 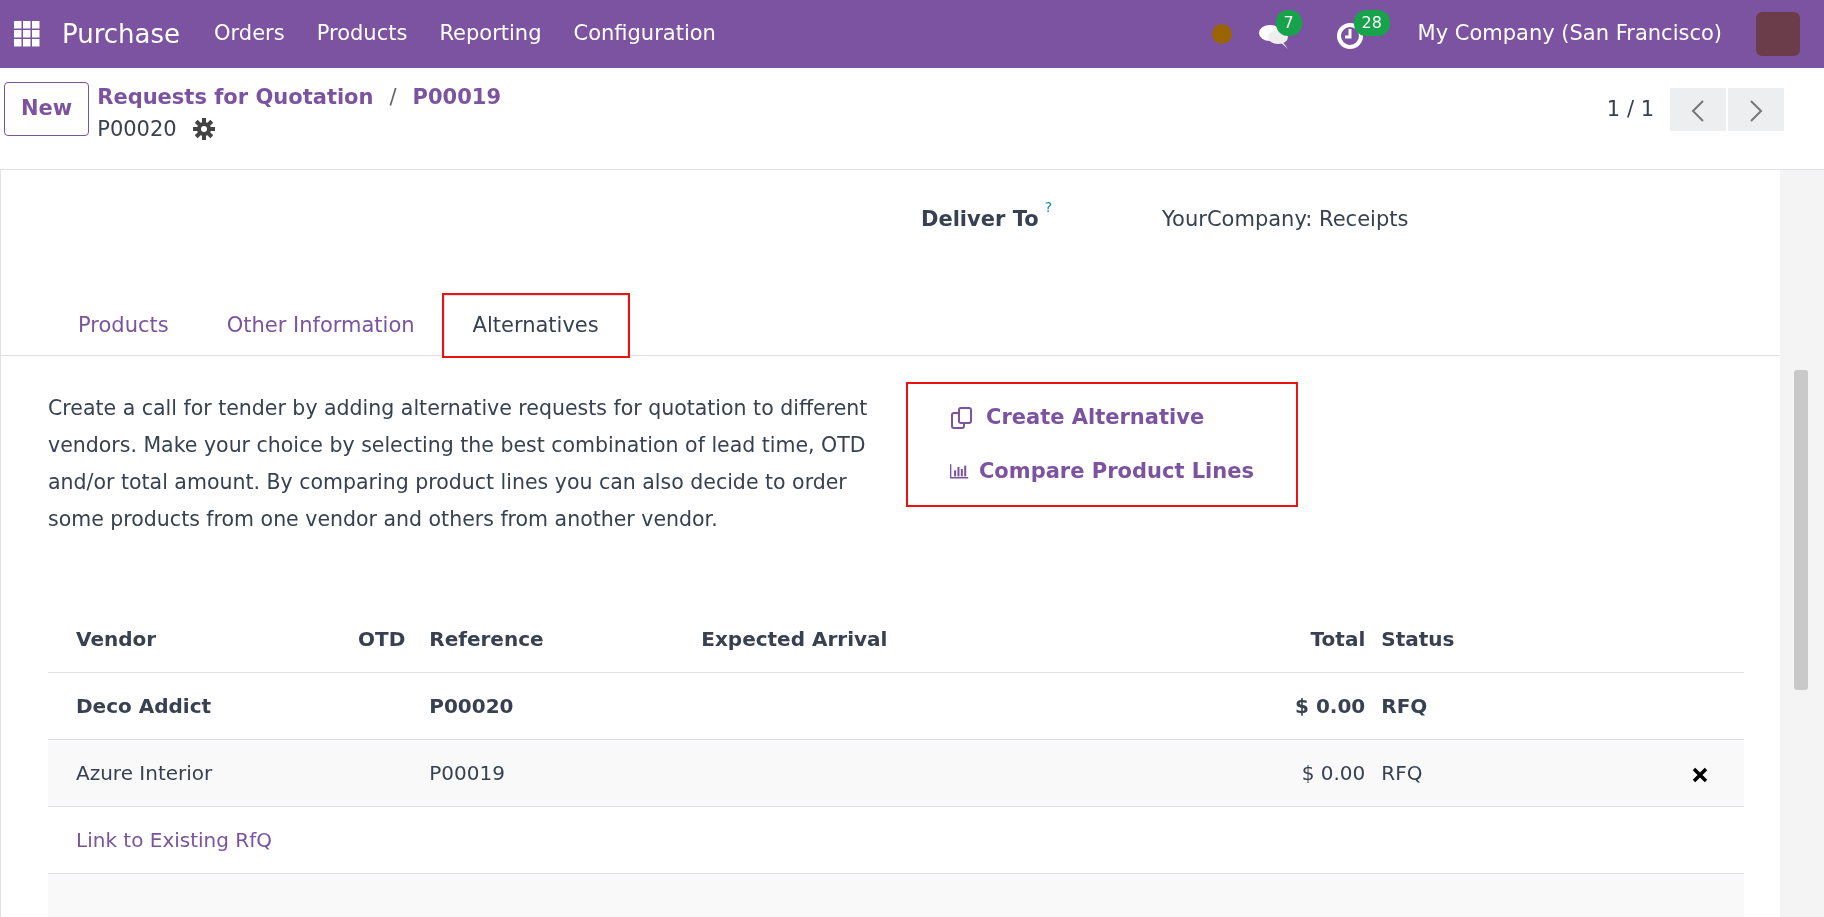 What do you see at coordinates (1801, 530) in the screenshot?
I see `scrollbar-thumb` at bounding box center [1801, 530].